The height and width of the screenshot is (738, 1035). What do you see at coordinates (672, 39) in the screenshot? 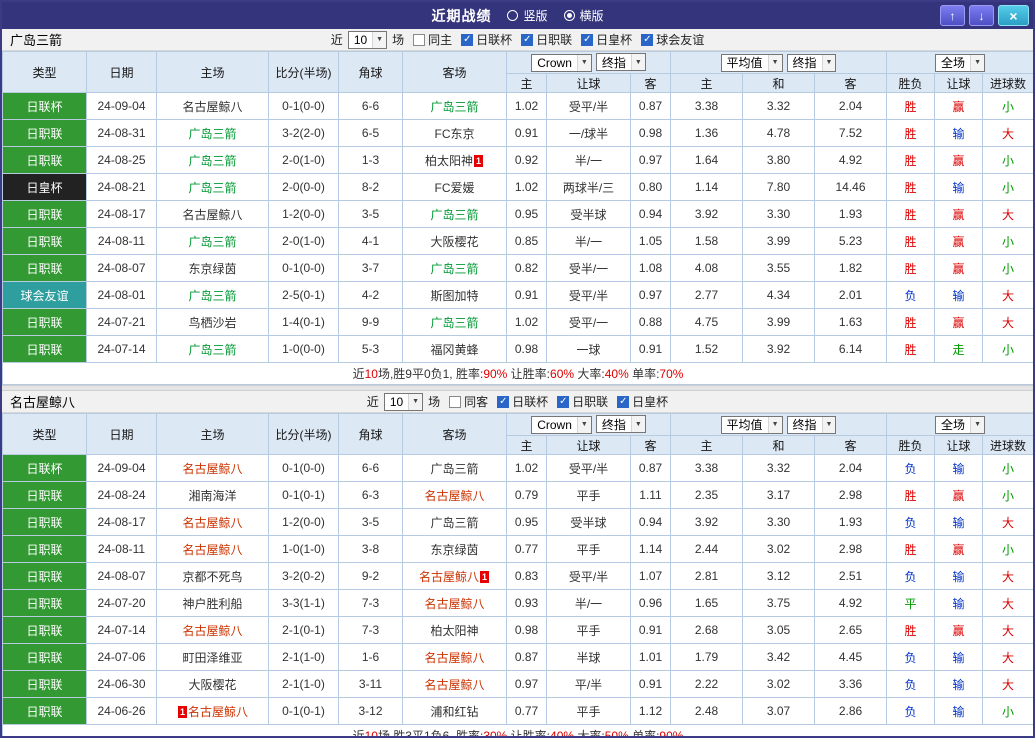
I see `league-filter-checkbox: 球会友谊` at bounding box center [672, 39].